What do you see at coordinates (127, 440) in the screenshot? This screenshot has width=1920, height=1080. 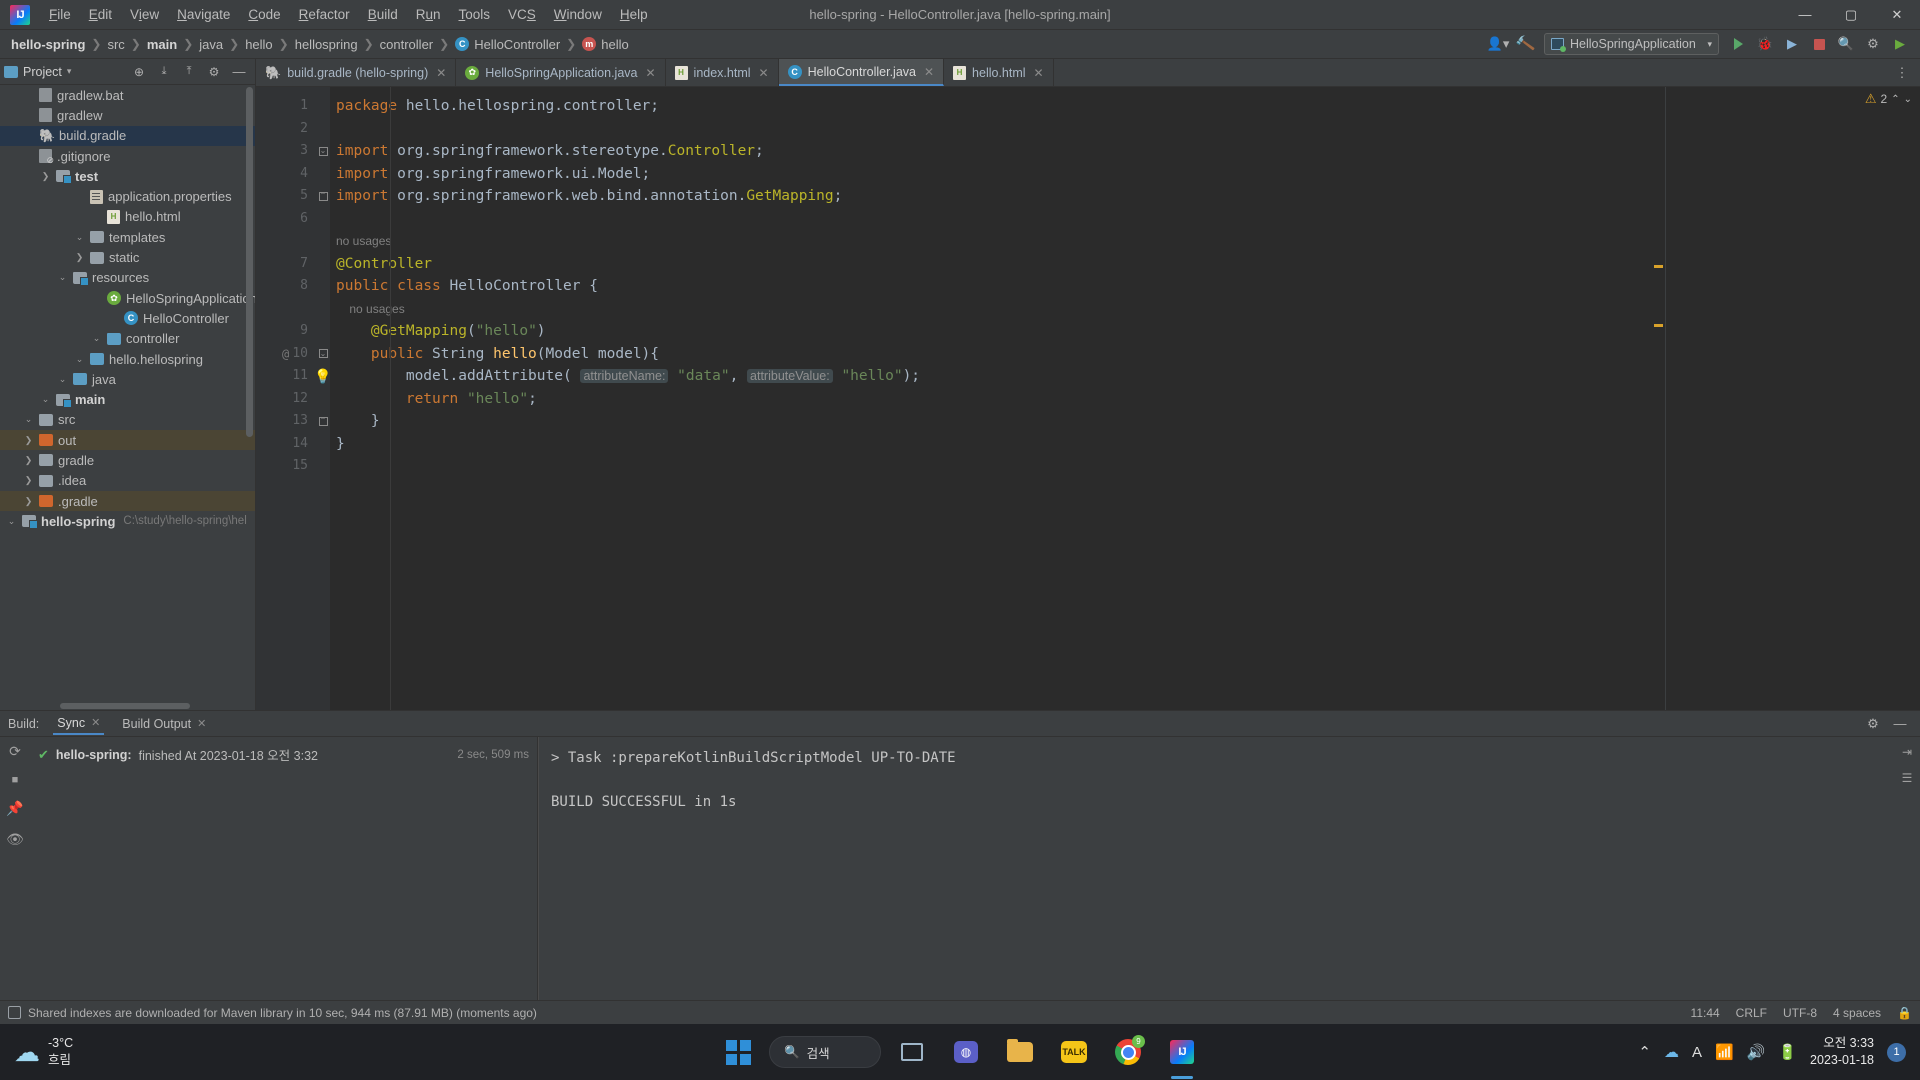 I see `tree-item-out: ❯ out` at bounding box center [127, 440].